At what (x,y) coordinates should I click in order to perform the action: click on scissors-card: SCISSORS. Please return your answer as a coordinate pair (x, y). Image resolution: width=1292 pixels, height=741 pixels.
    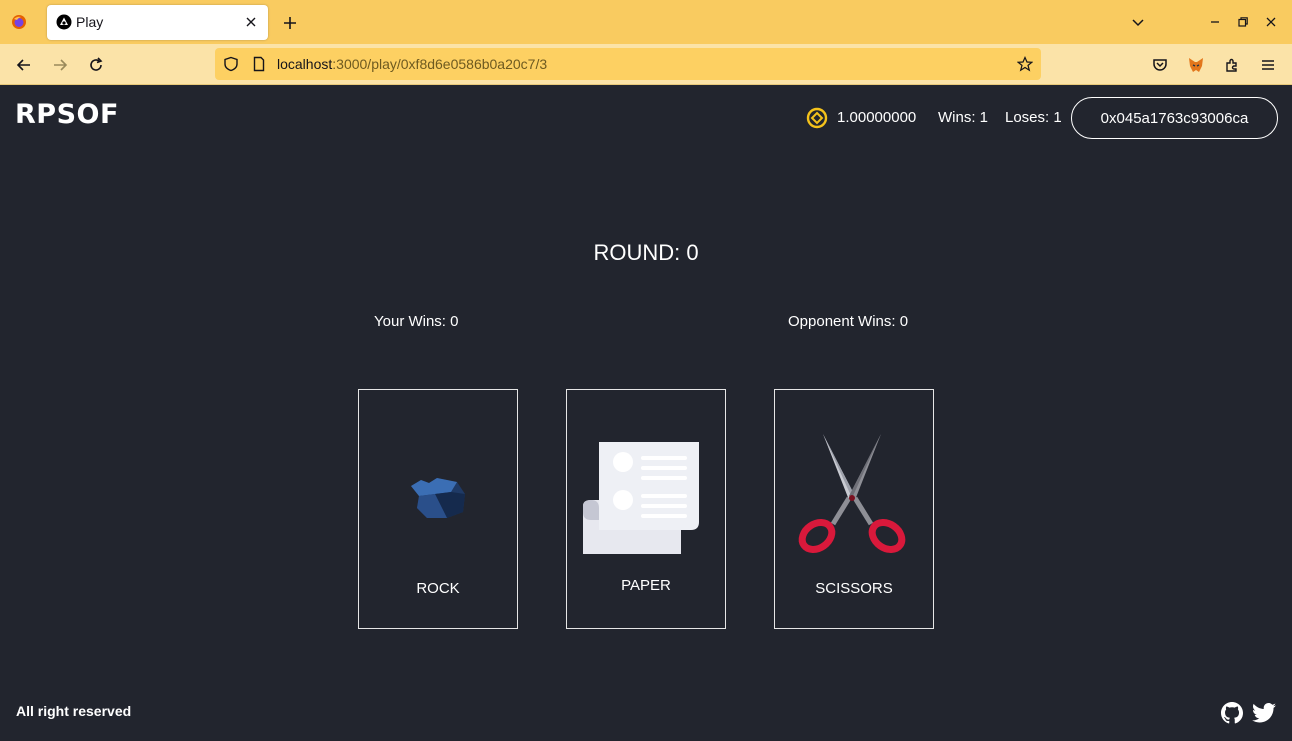
    Looking at the image, I should click on (854, 509).